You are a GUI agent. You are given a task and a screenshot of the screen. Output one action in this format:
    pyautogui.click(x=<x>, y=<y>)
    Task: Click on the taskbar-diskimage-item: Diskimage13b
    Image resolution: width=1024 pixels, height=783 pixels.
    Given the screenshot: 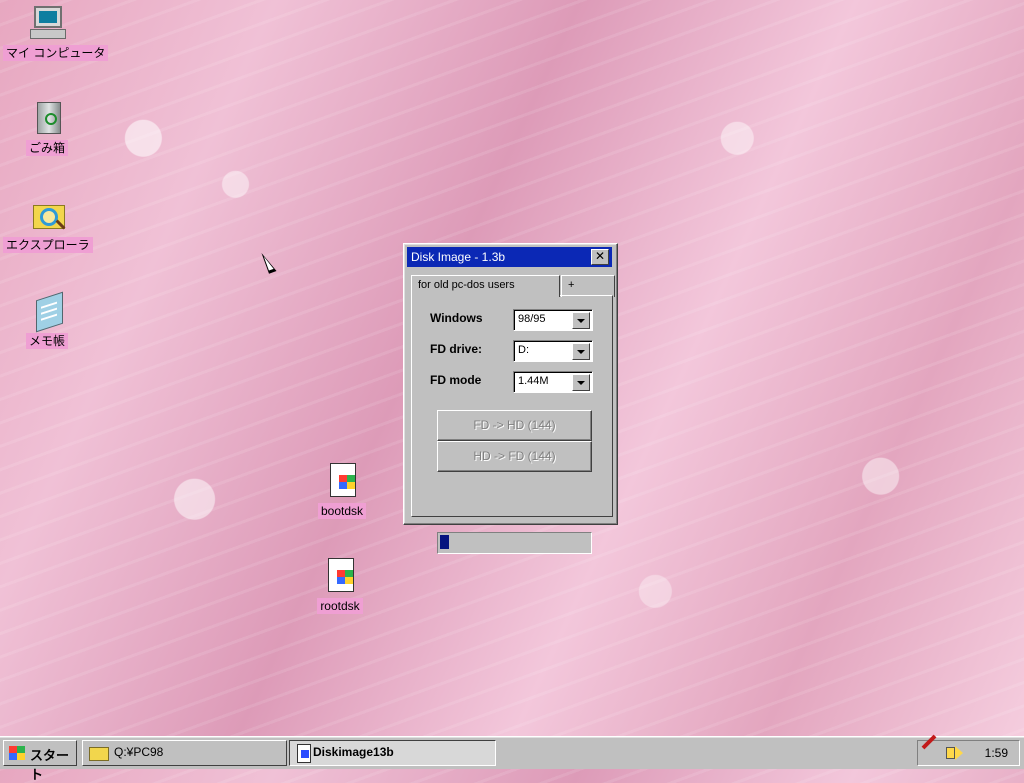 What is the action you would take?
    pyautogui.click(x=392, y=753)
    